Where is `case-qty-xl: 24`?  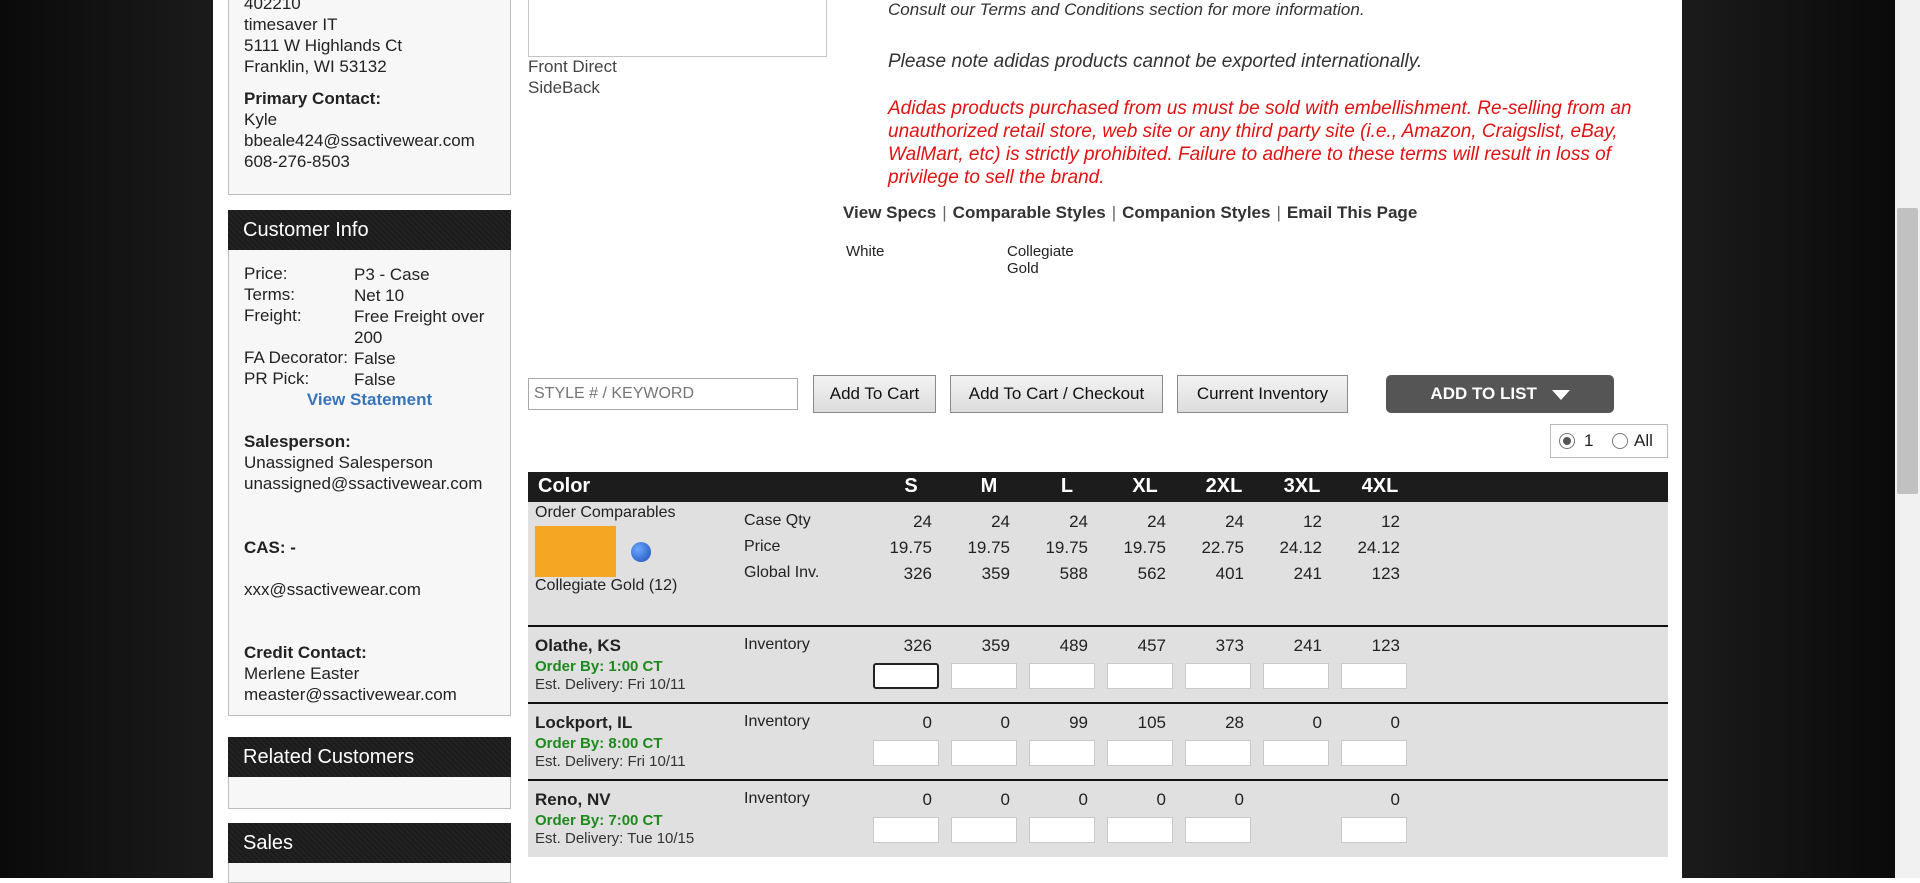 case-qty-xl: 24 is located at coordinates (1156, 521).